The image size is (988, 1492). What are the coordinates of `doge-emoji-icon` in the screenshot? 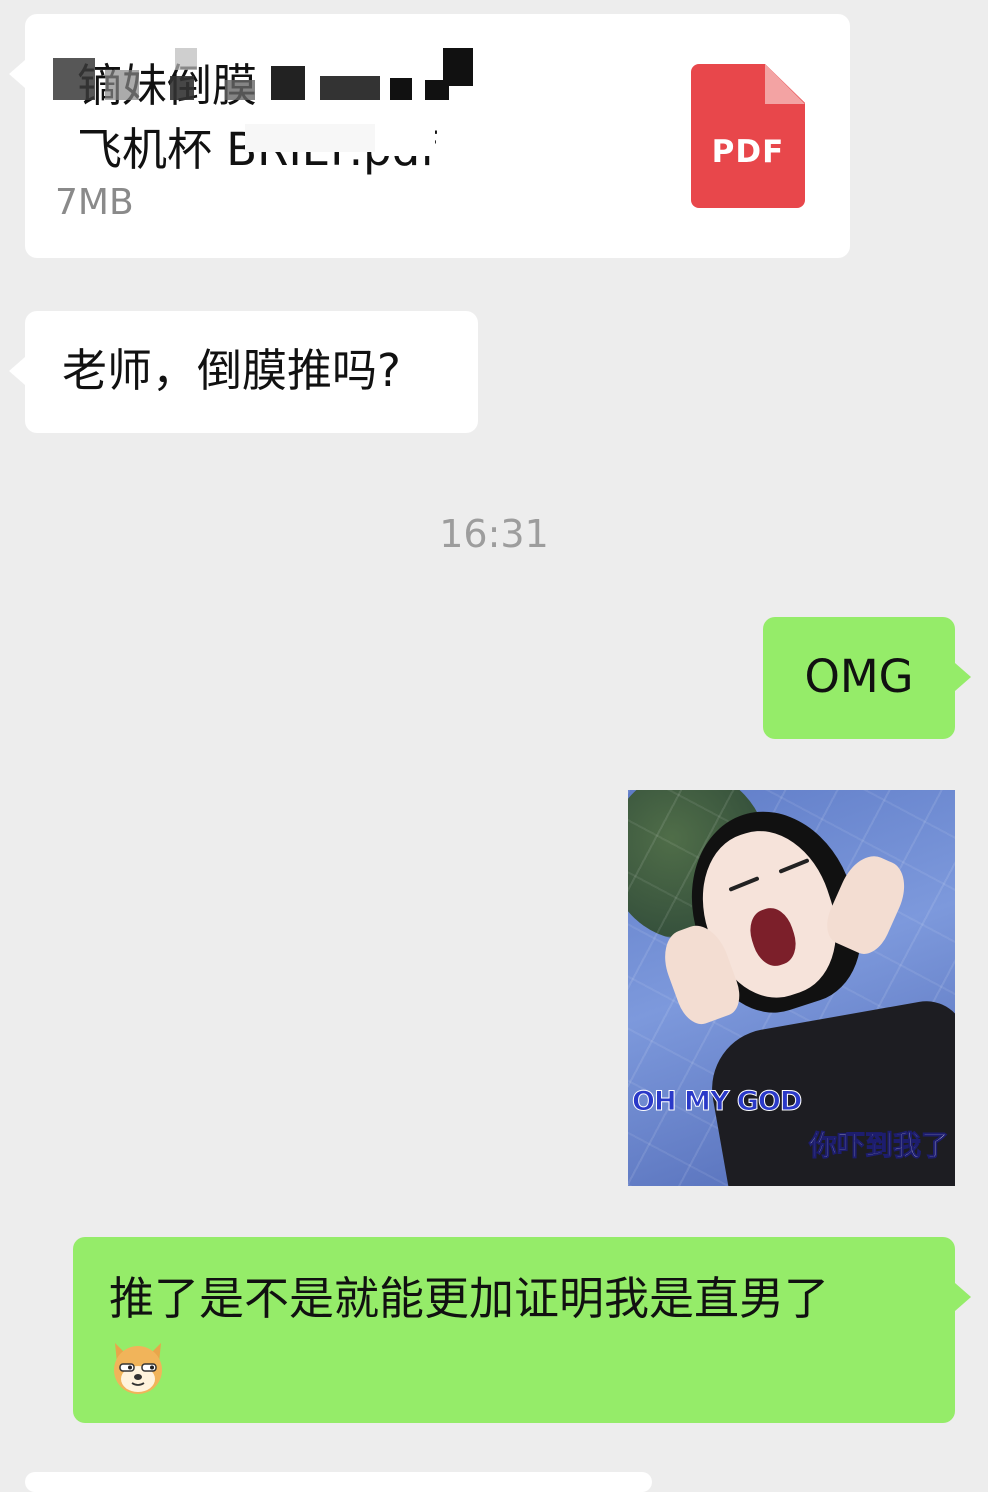 It's located at (138, 1368).